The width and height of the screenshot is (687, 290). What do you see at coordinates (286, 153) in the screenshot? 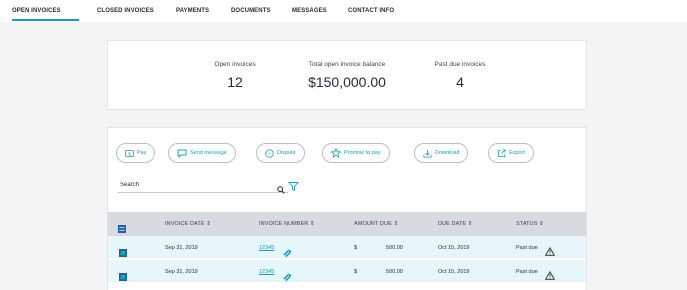
I see `dispute-label: Dispute` at bounding box center [286, 153].